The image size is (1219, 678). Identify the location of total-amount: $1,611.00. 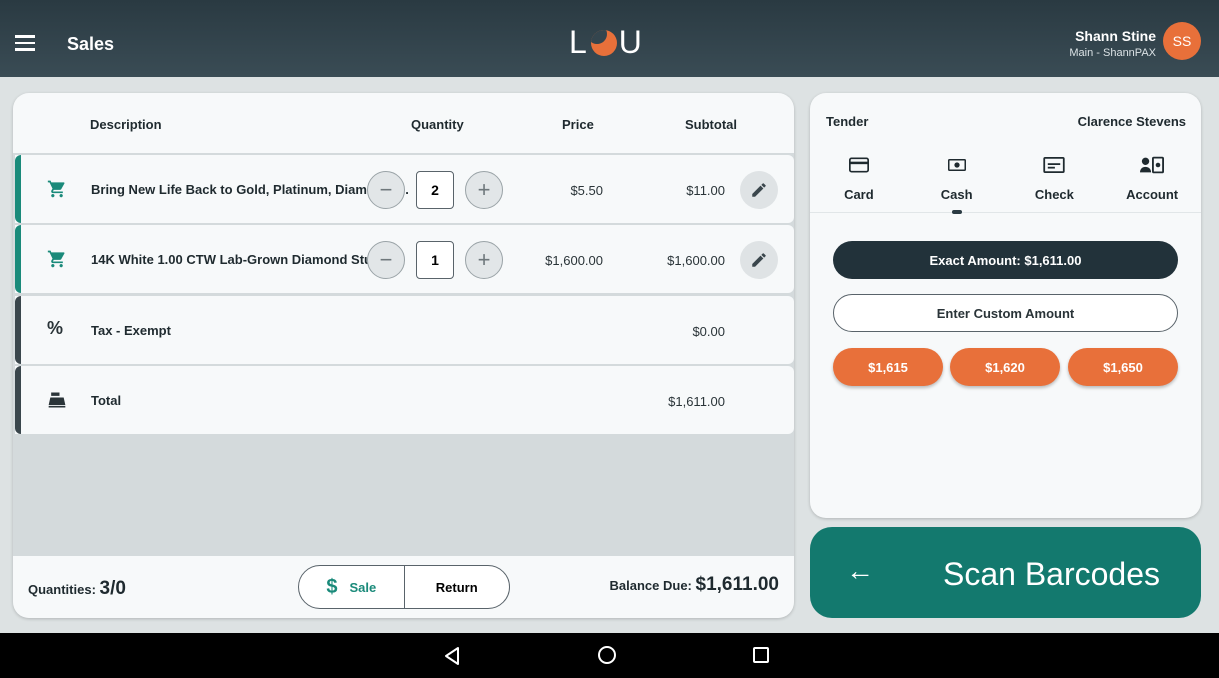
(696, 401).